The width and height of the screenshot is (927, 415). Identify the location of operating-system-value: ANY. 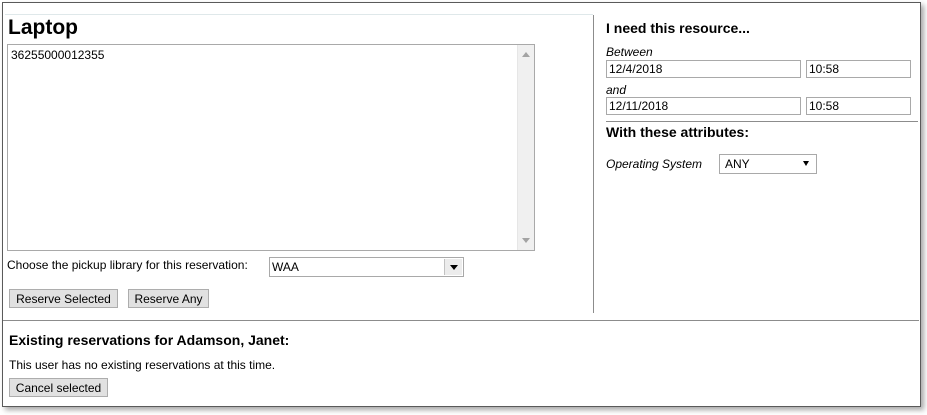
(737, 164).